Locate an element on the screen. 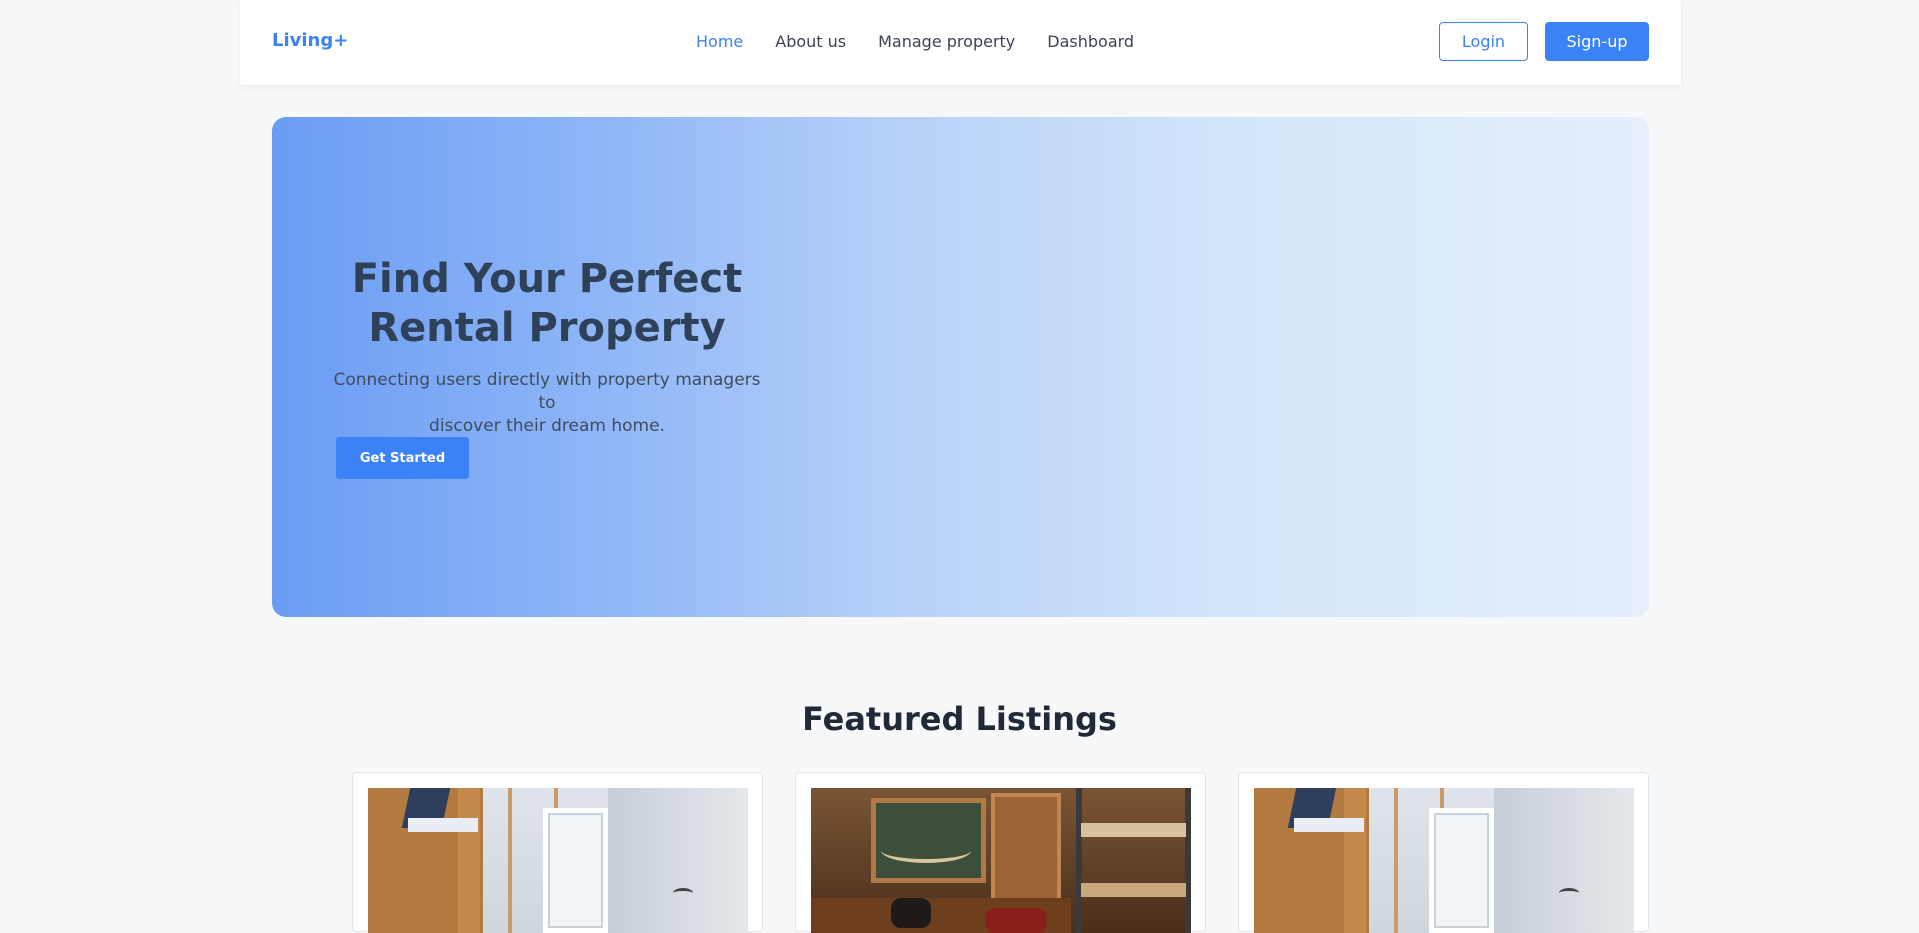 The width and height of the screenshot is (1919, 933). login-button: Login is located at coordinates (1483, 41).